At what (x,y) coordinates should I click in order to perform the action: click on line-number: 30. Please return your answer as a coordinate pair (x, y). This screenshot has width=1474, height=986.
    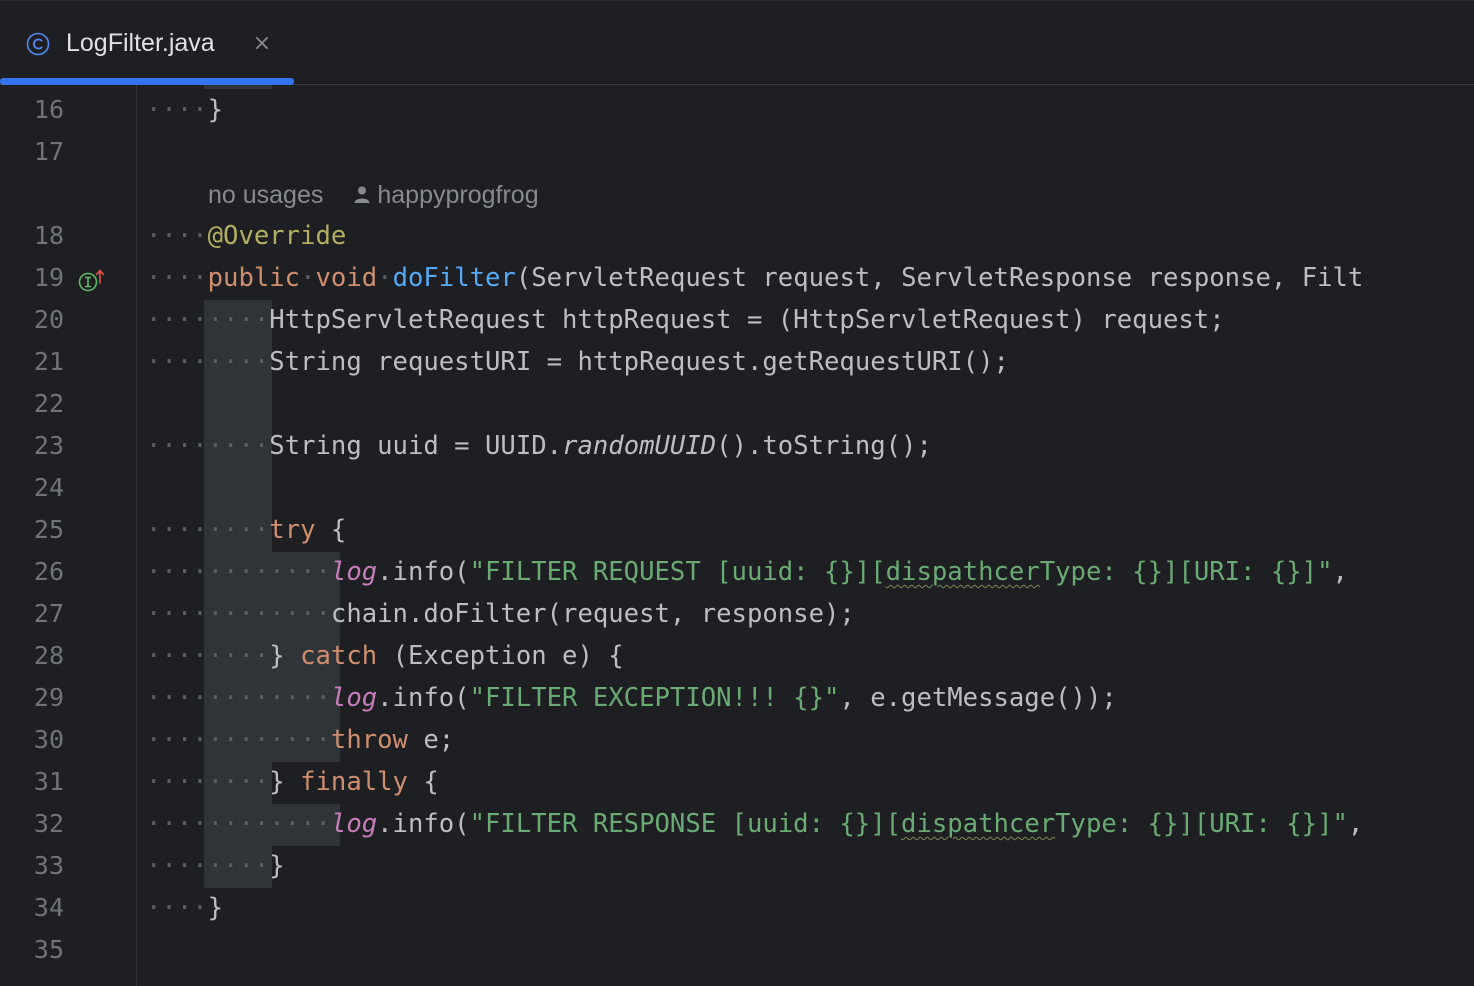
    Looking at the image, I should click on (48, 739).